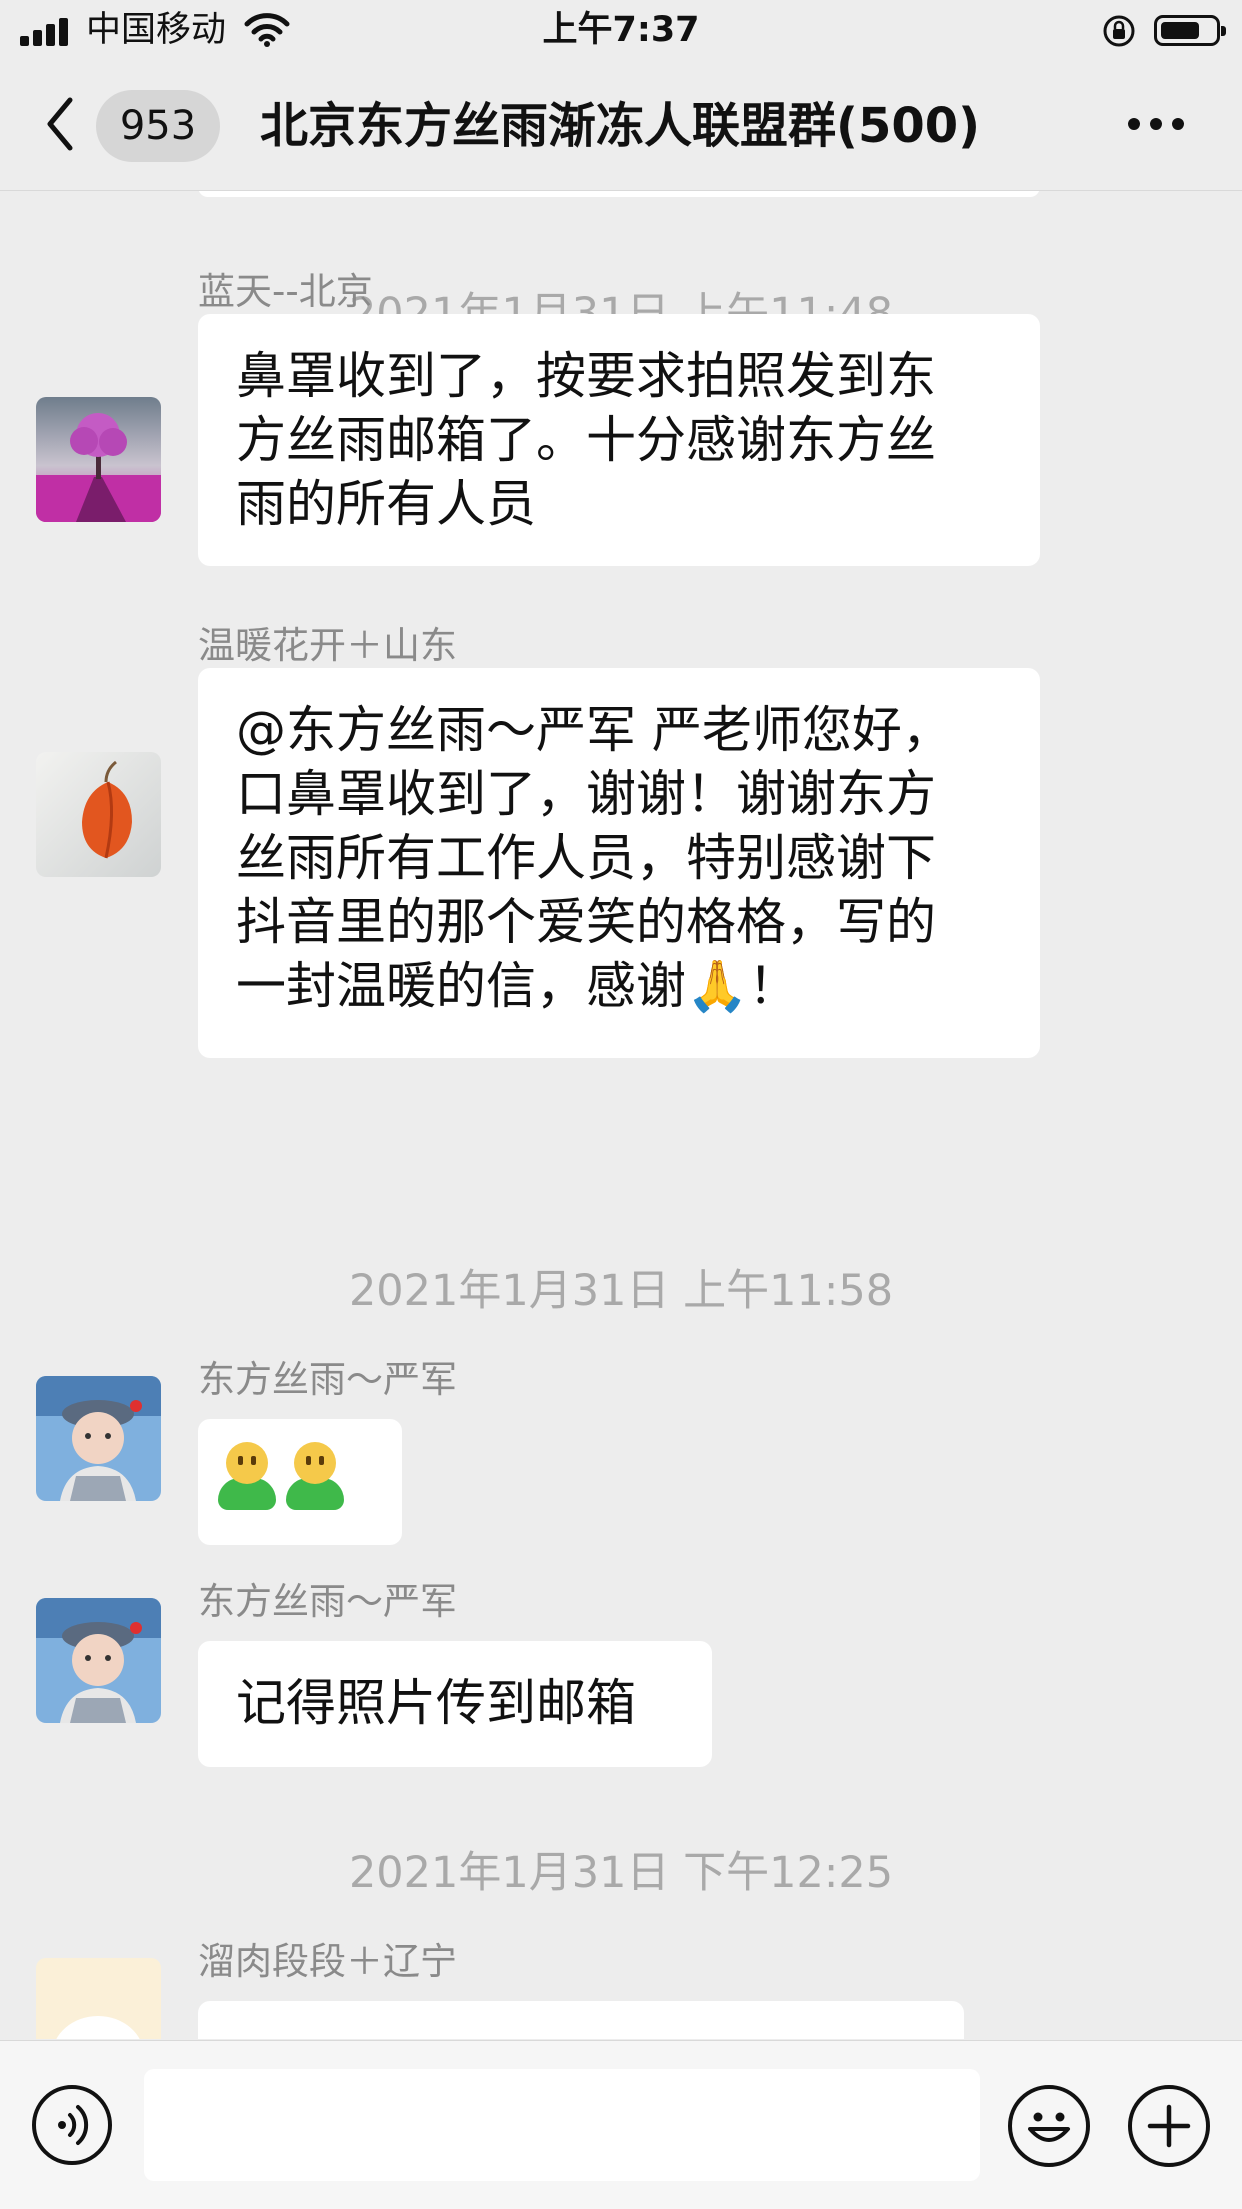 Image resolution: width=1242 pixels, height=2209 pixels. I want to click on timestamp: 2021年1月31日 上午11:58, so click(621, 1291).